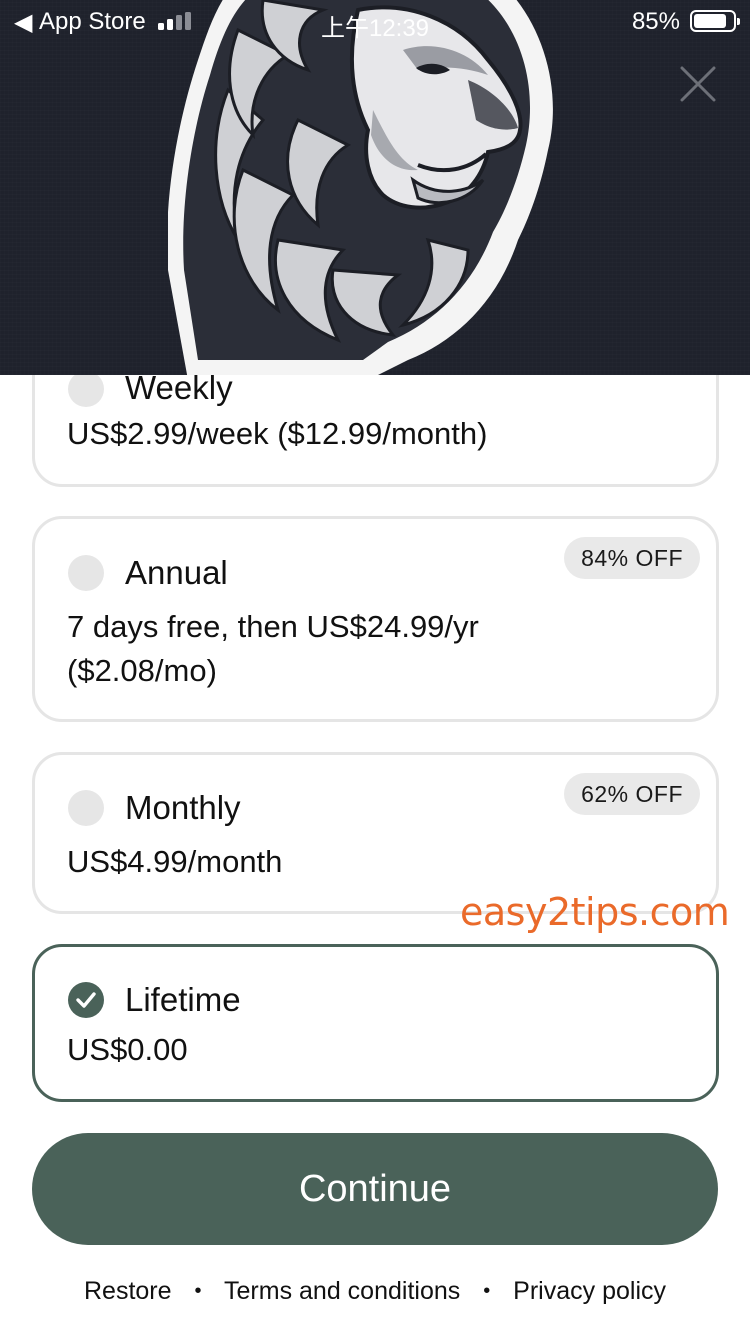 This screenshot has width=750, height=1334. I want to click on battery-percent: 85%, so click(655, 21).